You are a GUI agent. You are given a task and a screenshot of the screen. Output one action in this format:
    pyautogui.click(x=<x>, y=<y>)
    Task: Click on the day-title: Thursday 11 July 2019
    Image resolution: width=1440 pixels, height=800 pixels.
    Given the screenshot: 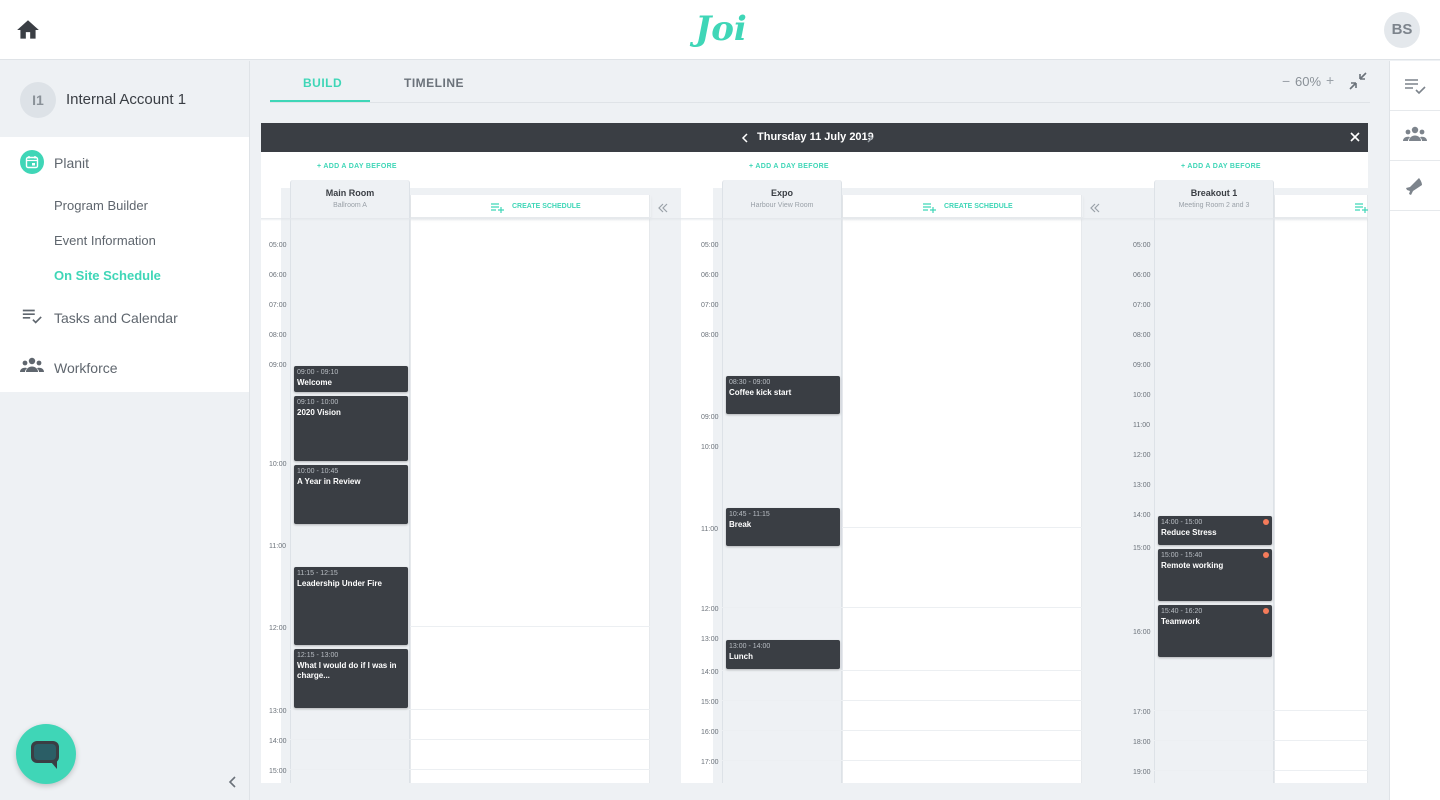 What is the action you would take?
    pyautogui.click(x=815, y=137)
    